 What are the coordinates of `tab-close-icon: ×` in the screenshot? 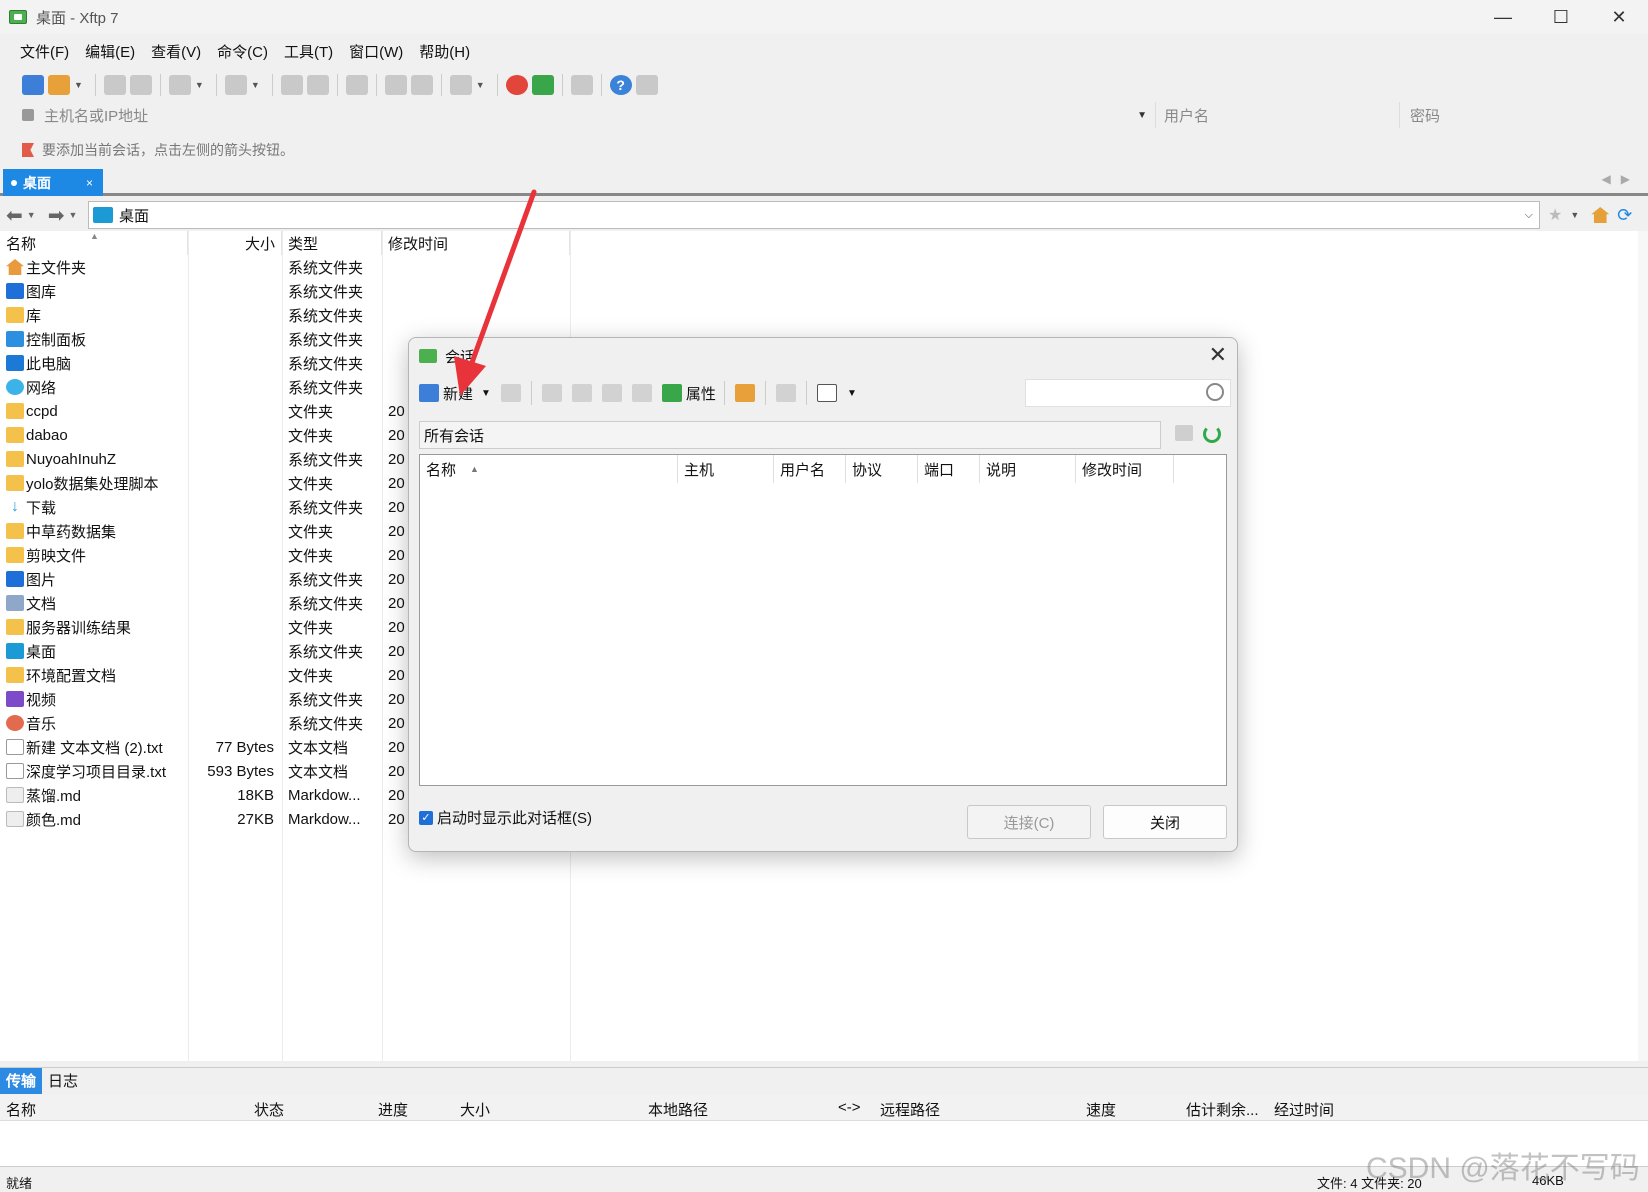 It's located at (89, 183).